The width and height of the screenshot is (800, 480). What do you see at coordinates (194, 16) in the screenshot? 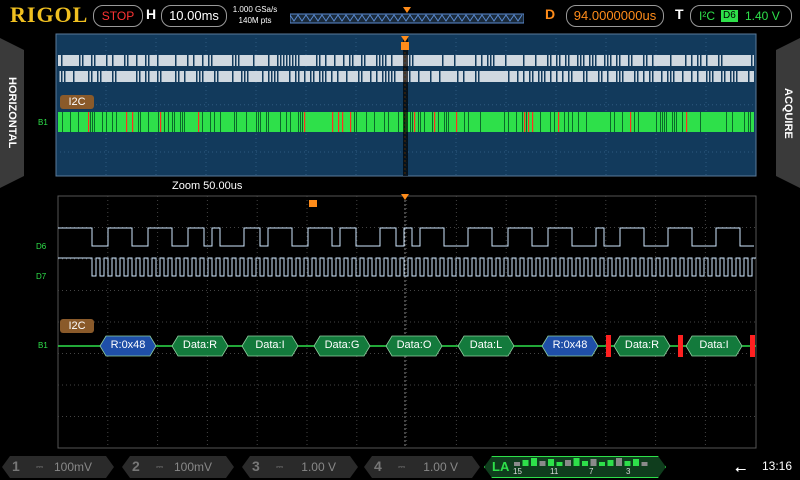
I see `timebase-value: 10.00ms` at bounding box center [194, 16].